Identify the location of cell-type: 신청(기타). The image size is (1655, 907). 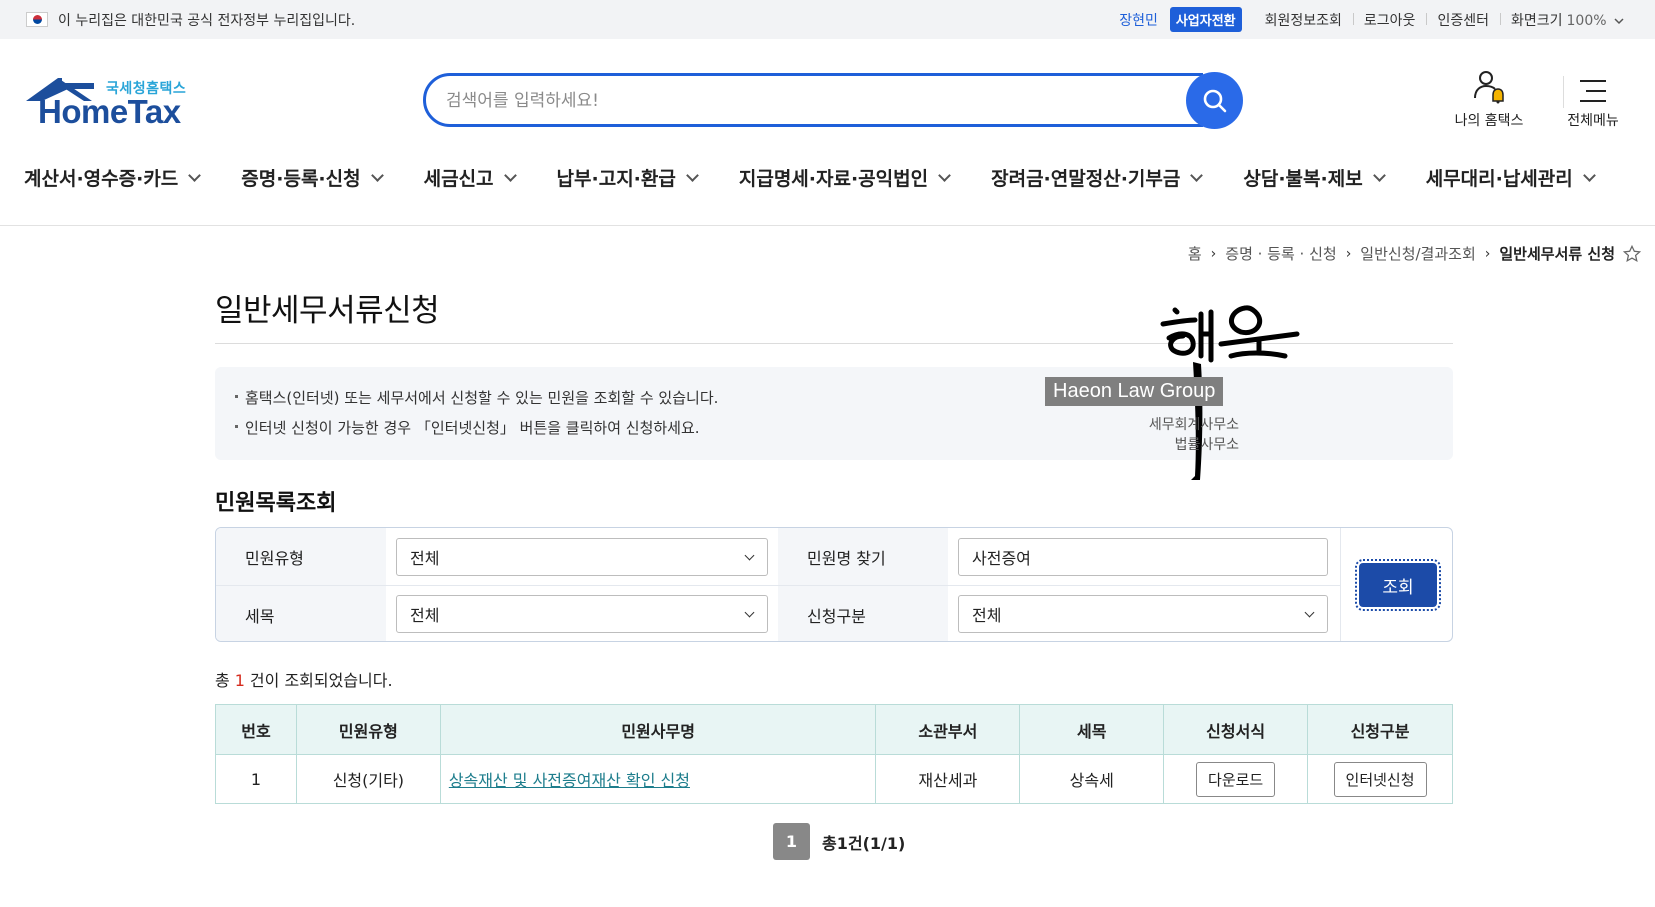
(368, 779).